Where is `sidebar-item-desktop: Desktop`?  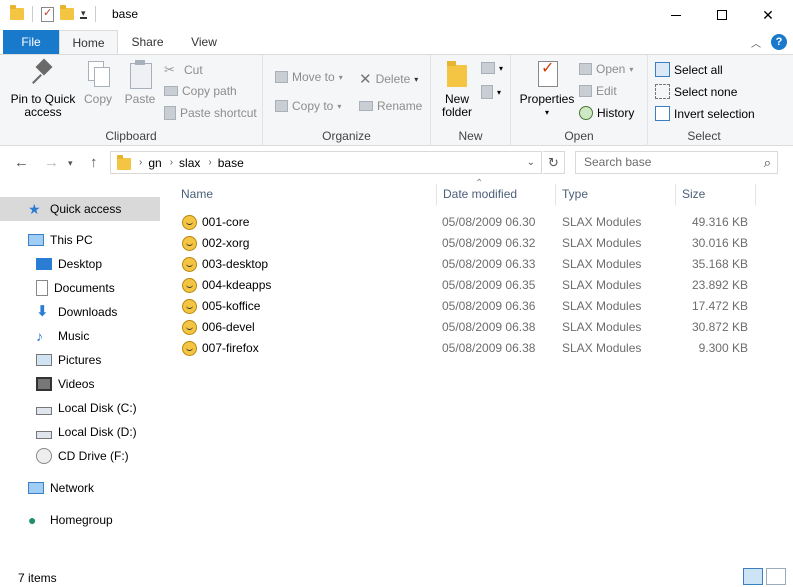
sidebar-item-desktop: Desktop is located at coordinates (80, 264).